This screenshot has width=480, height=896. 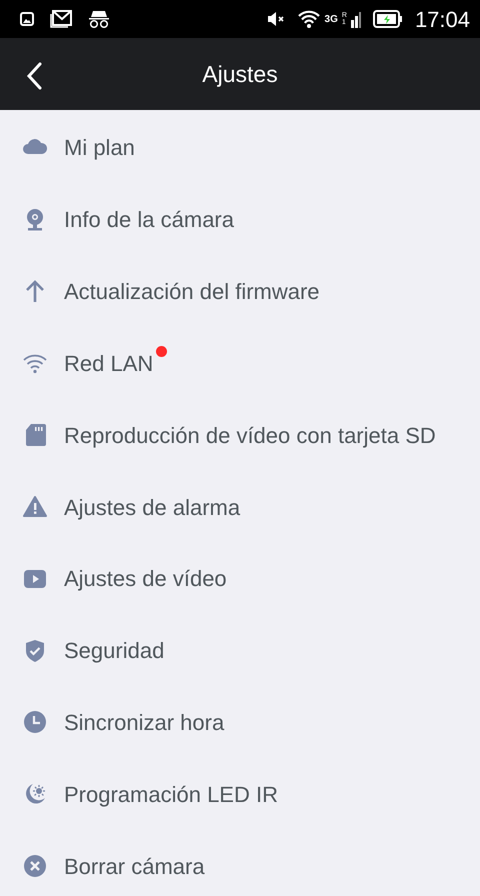 I want to click on settings-item: Mi plan, so click(x=240, y=147).